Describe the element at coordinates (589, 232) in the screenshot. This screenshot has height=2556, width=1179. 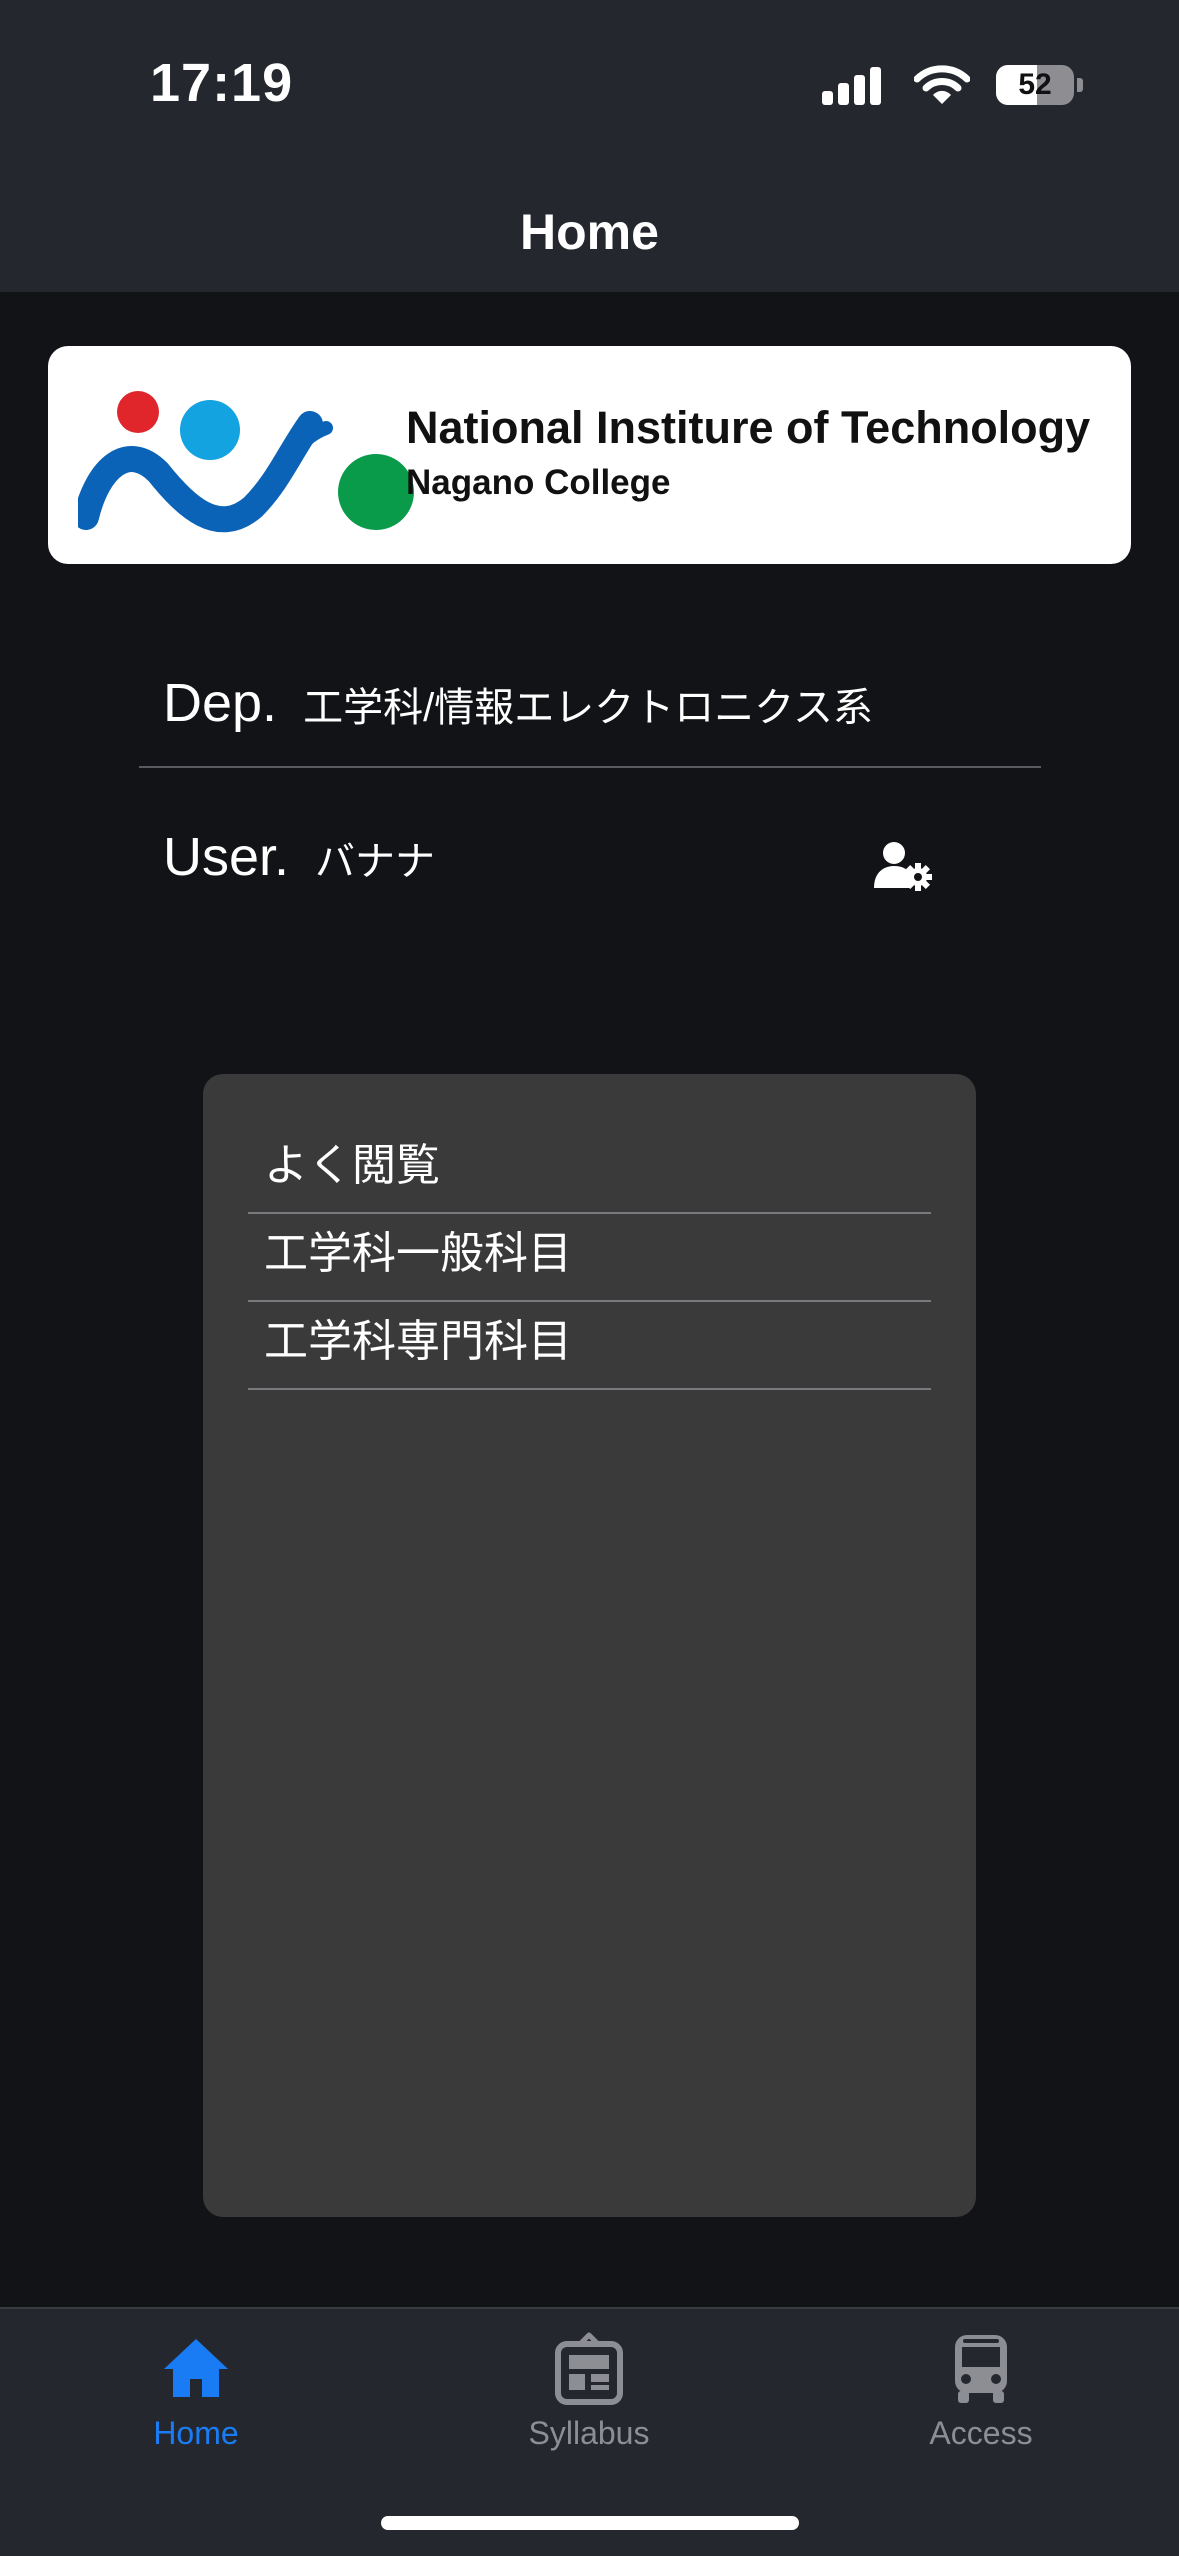
I see `page-title: Home` at that location.